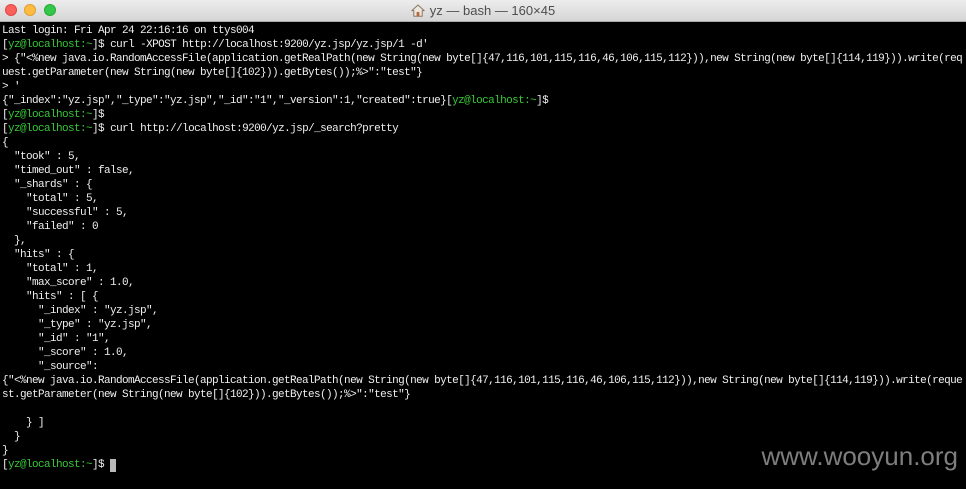 Image resolution: width=966 pixels, height=489 pixels. What do you see at coordinates (483, 199) in the screenshot?
I see `terminal-line: "total" : 5,` at bounding box center [483, 199].